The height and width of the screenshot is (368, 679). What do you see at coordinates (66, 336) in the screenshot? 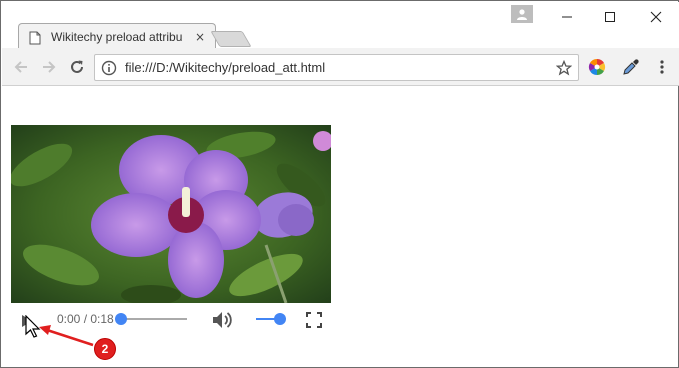
I see `annotation-arrow-icon` at bounding box center [66, 336].